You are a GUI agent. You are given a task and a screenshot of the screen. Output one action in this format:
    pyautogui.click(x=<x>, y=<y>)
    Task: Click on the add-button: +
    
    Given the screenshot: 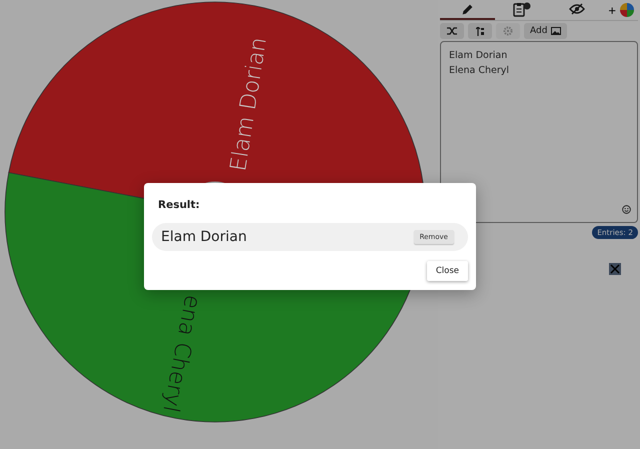 What is the action you would take?
    pyautogui.click(x=612, y=10)
    